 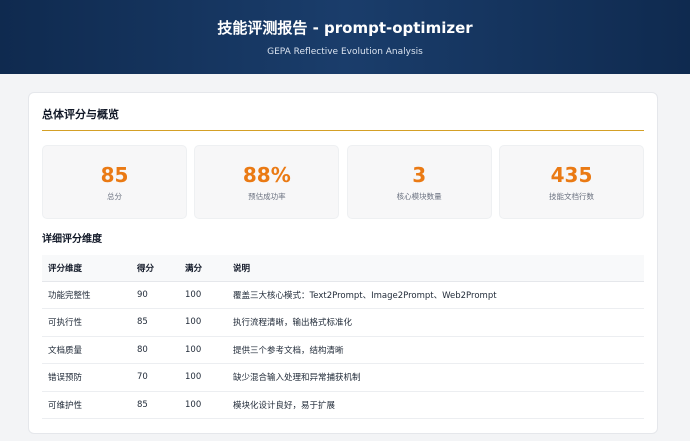 What do you see at coordinates (343, 112) in the screenshot?
I see `section-title-overview: 总体评分与概览` at bounding box center [343, 112].